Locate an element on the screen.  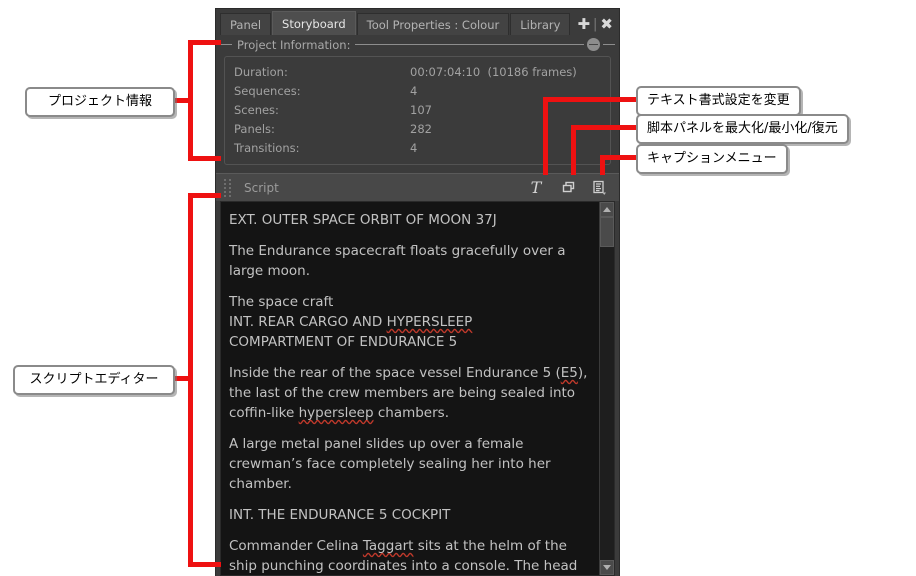
callout-maximize-script-panel: 脚本パネルを最大化/最小化/復元 is located at coordinates (742, 129).